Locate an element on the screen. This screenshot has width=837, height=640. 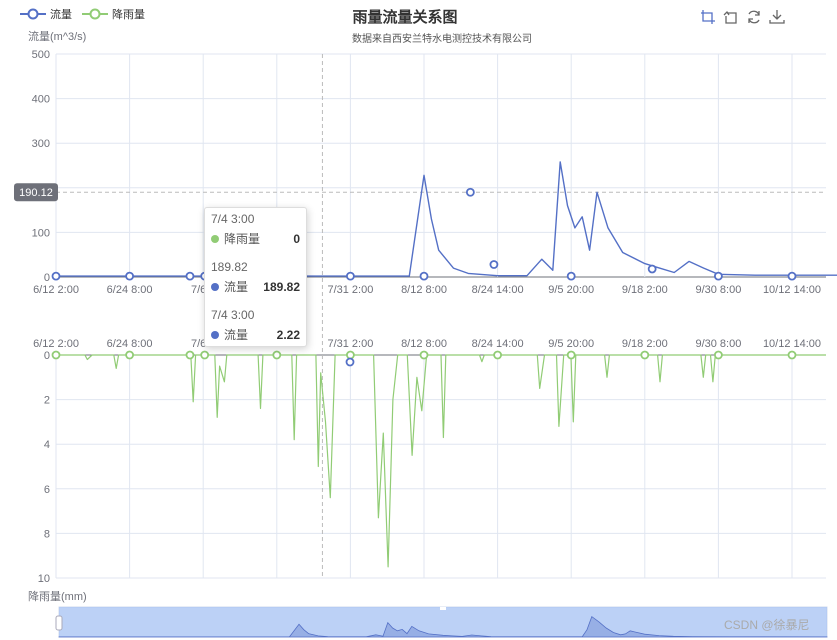
axis-pointer-label: 190.12 is located at coordinates (36, 193).